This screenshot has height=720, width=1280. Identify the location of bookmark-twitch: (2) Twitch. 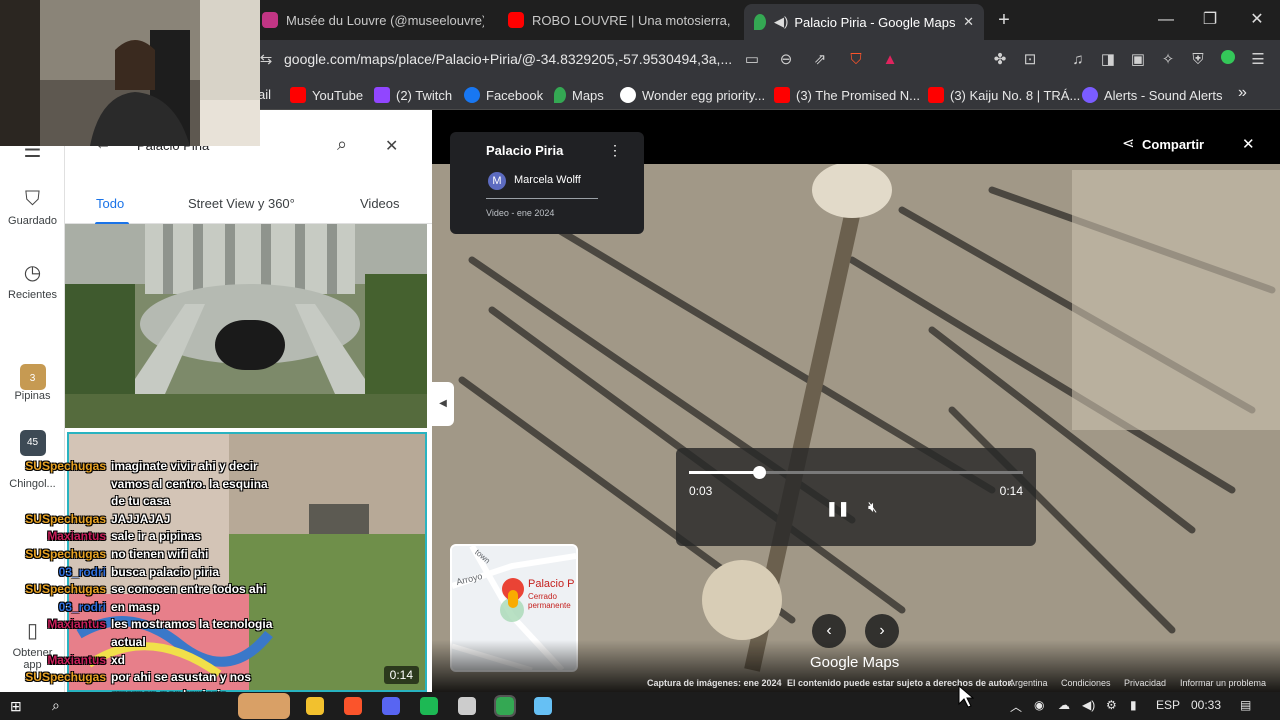
(413, 95).